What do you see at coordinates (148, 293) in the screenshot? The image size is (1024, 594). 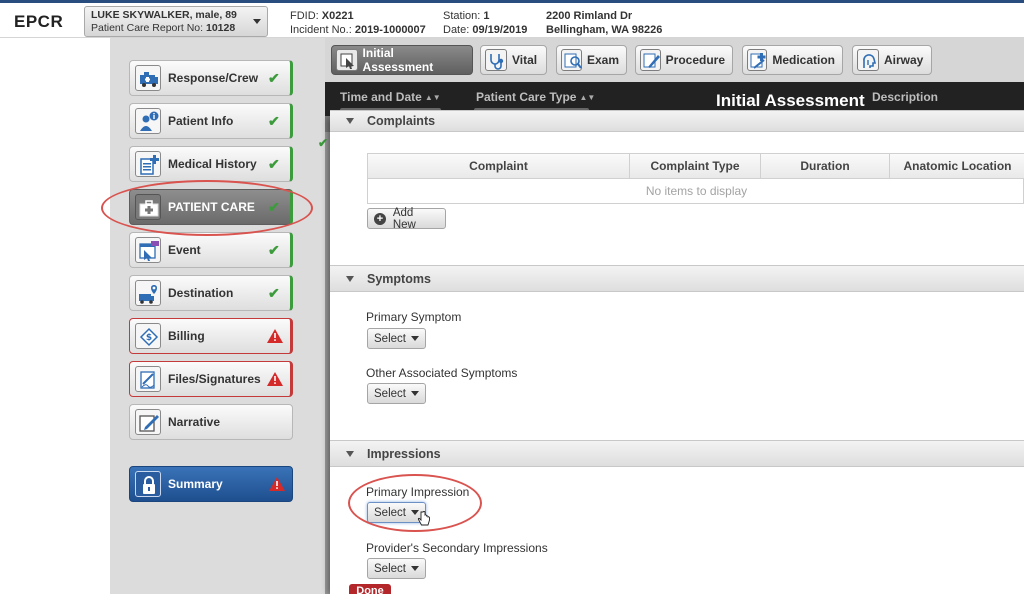 I see `destination-icon` at bounding box center [148, 293].